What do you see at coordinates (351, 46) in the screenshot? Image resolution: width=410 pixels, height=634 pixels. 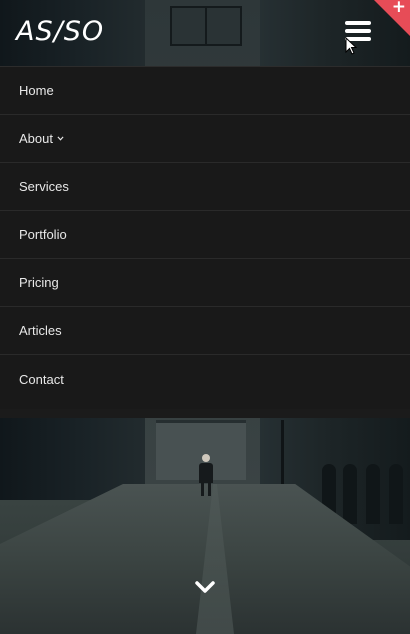 I see `mouse-cursor-icon` at bounding box center [351, 46].